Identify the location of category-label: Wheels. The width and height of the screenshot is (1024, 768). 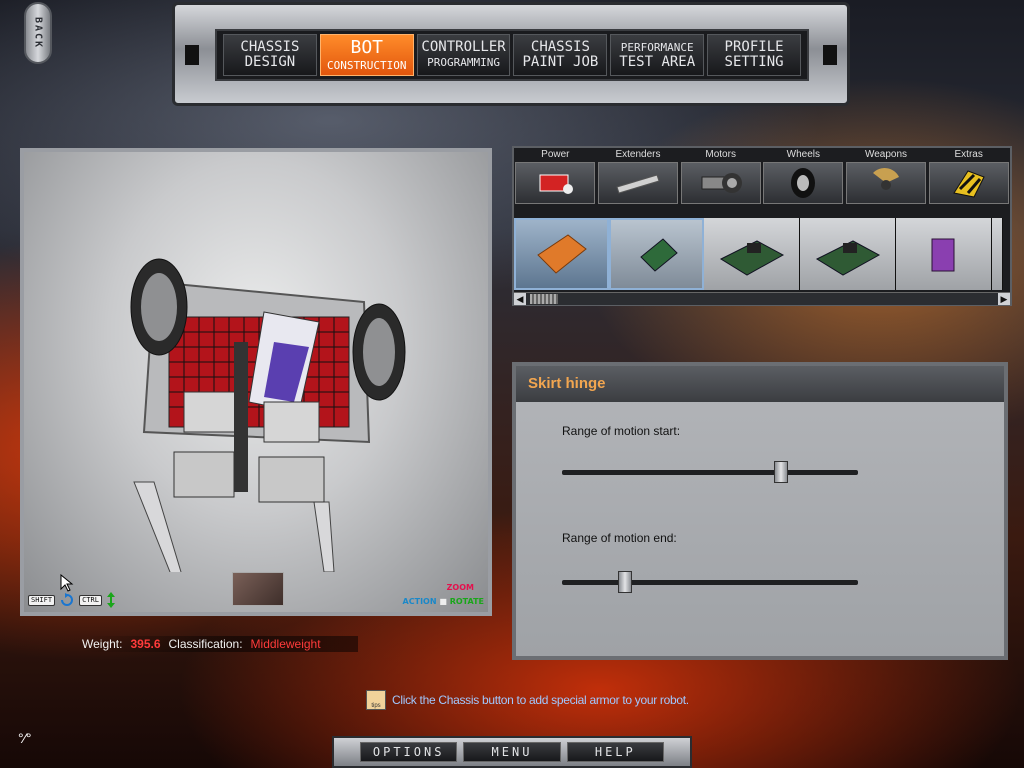
(803, 154).